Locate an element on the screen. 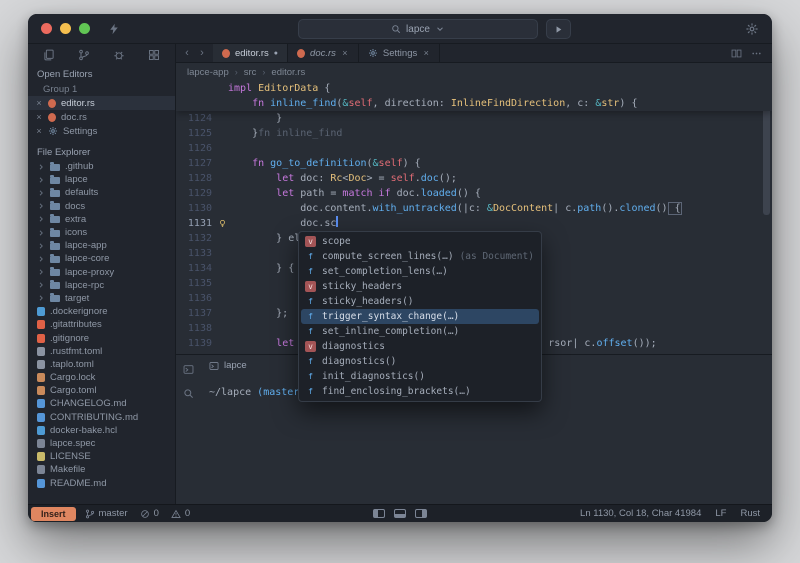 This screenshot has width=800, height=563. open-editor-item: × Settings is located at coordinates (101, 131).